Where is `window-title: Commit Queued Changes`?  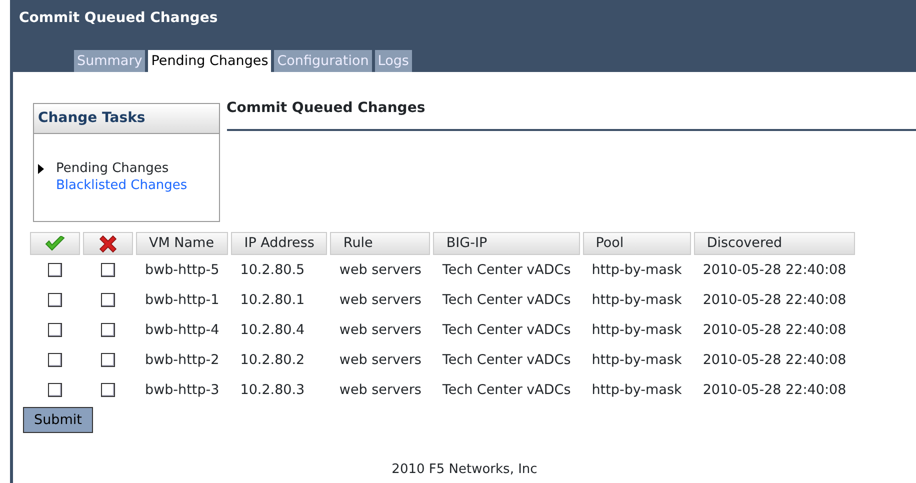
window-title: Commit Queued Changes is located at coordinates (118, 18).